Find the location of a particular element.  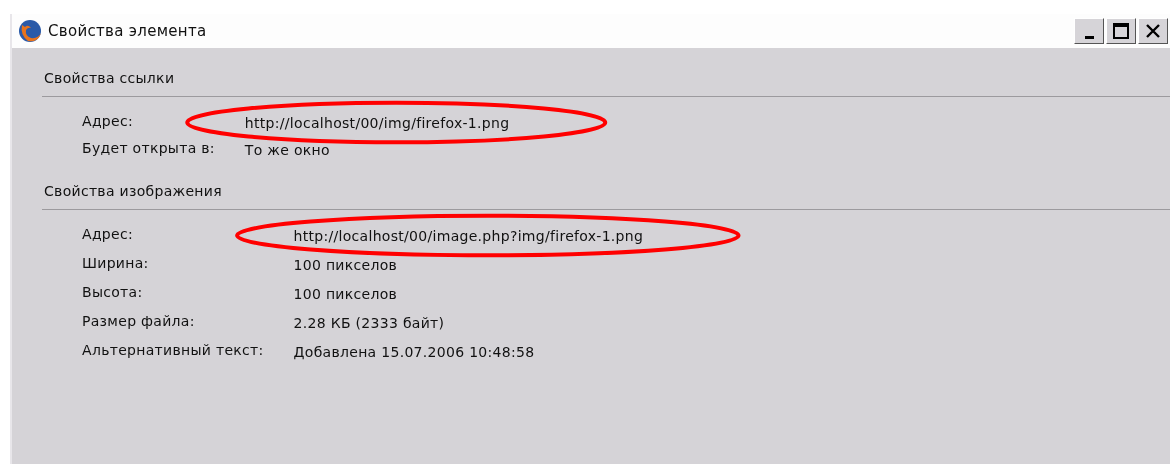

window-title: Свойства элемента is located at coordinates (128, 31).